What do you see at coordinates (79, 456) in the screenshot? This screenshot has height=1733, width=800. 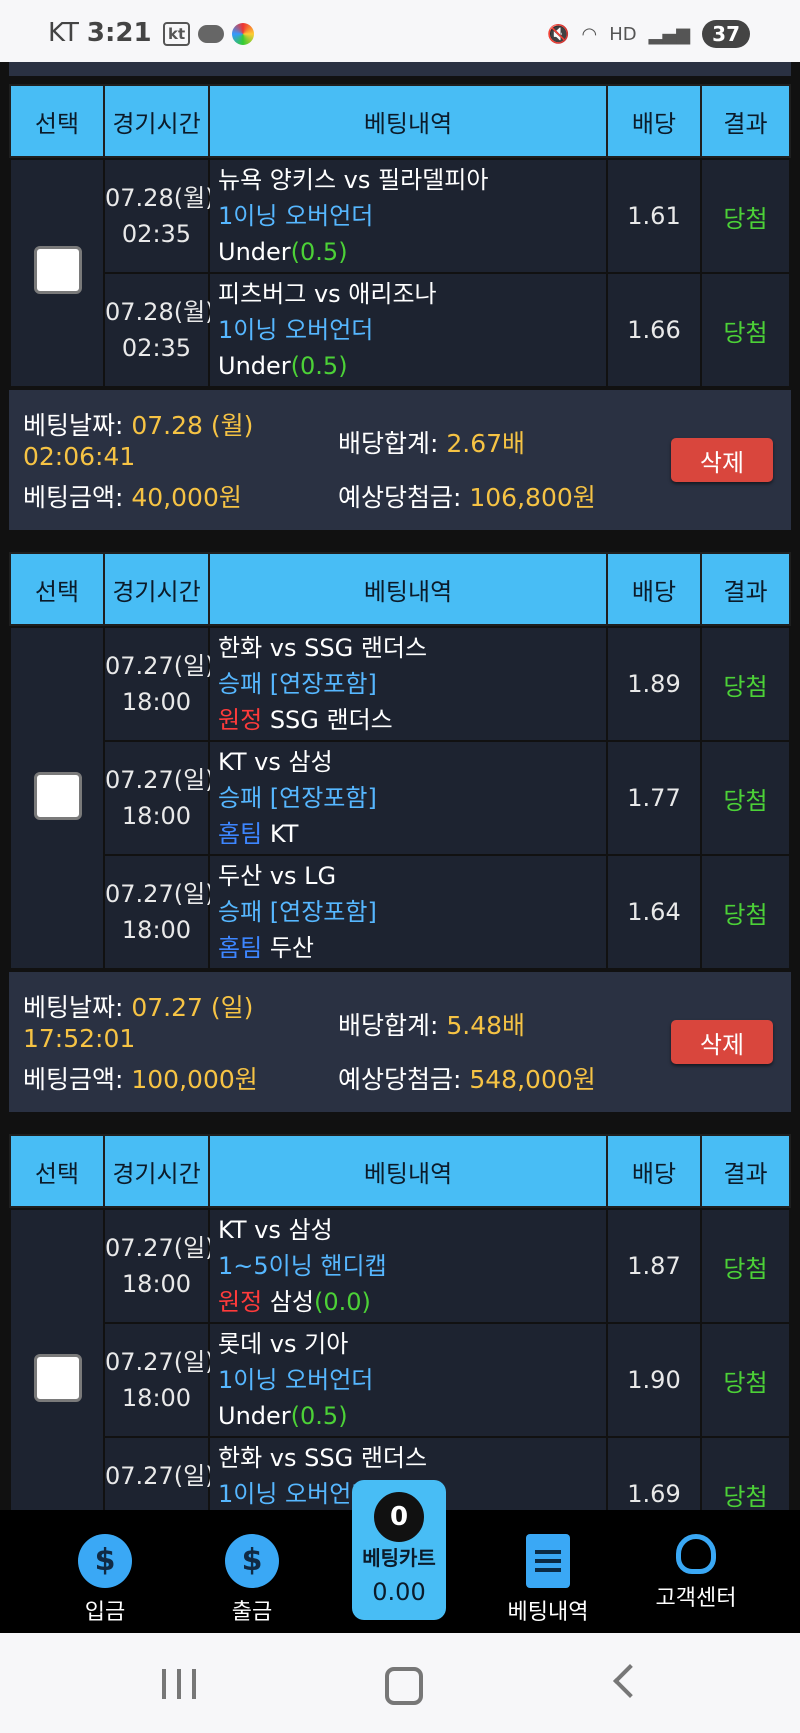 I see `bet-time: 02:06:41` at bounding box center [79, 456].